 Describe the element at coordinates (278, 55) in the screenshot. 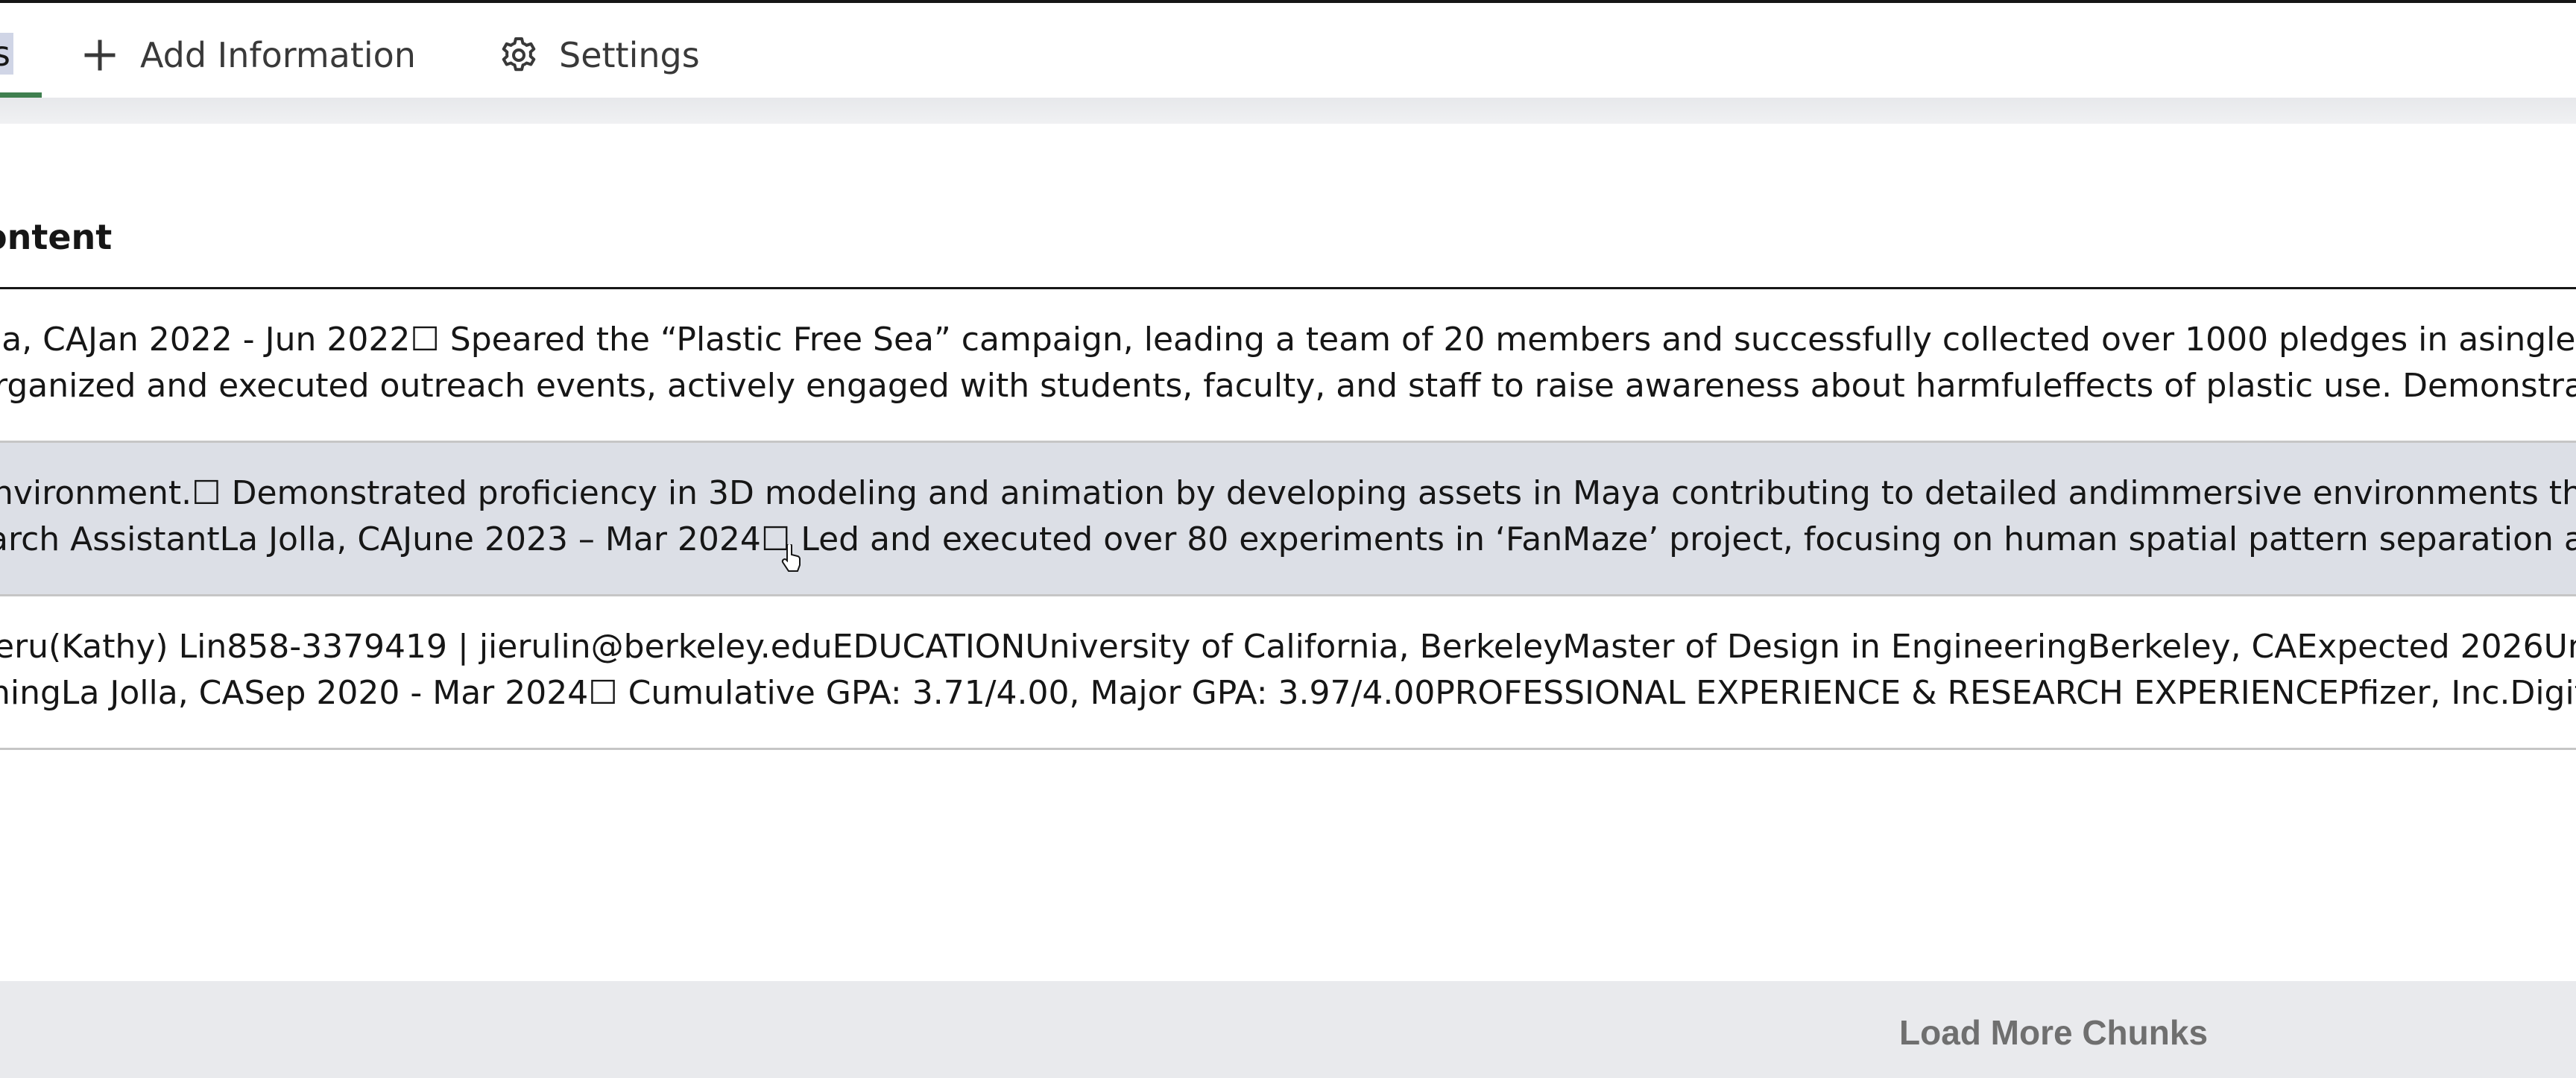

I see `tab-add-information-label: Add Information` at that location.